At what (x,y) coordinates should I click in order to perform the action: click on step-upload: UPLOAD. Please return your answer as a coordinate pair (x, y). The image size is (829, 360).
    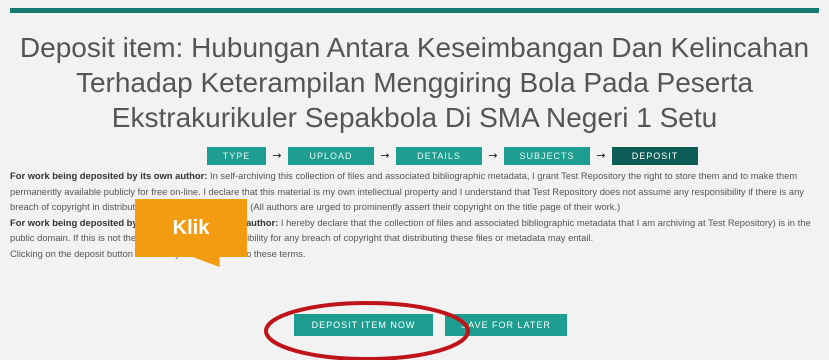
    Looking at the image, I should click on (331, 156).